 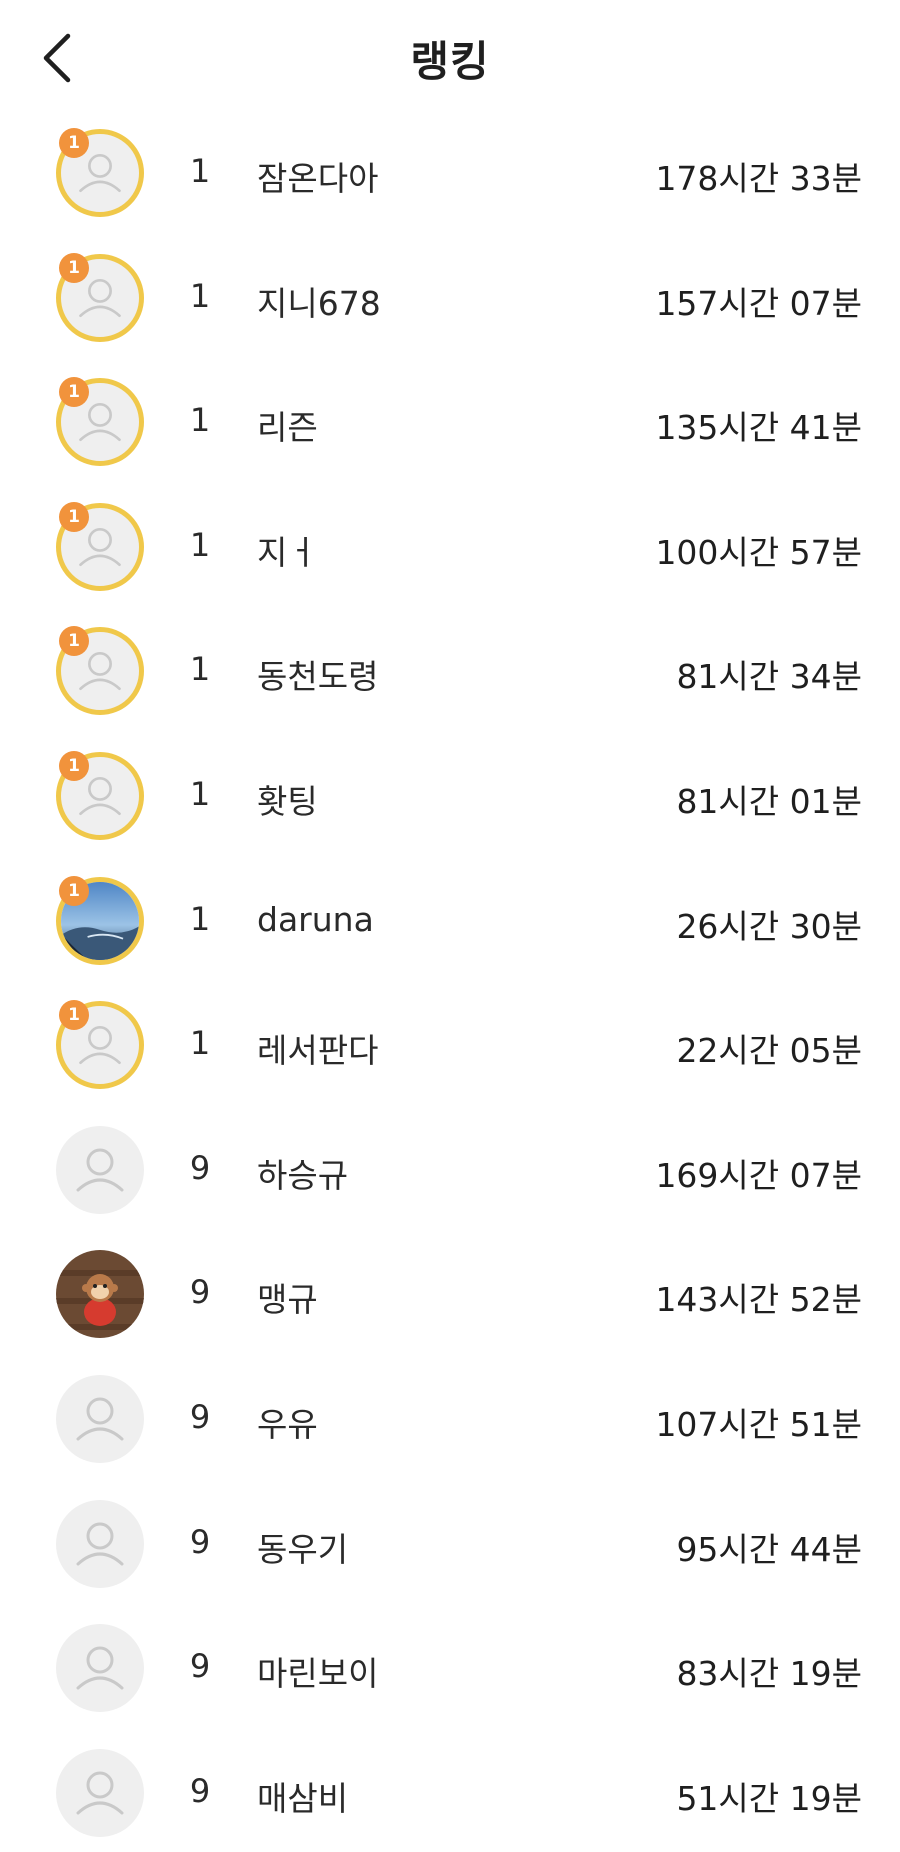 What do you see at coordinates (758, 1175) in the screenshot?
I see `study-time: 169시간 07분` at bounding box center [758, 1175].